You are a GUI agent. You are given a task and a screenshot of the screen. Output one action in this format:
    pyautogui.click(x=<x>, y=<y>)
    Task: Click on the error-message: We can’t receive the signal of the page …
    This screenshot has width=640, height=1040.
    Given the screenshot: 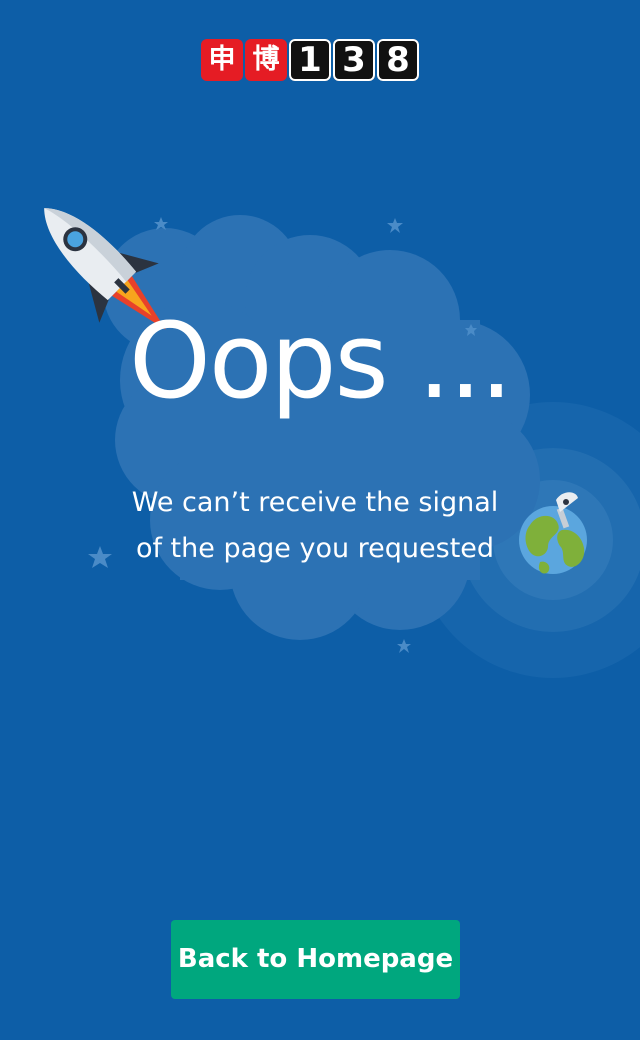 What is the action you would take?
    pyautogui.click(x=315, y=526)
    